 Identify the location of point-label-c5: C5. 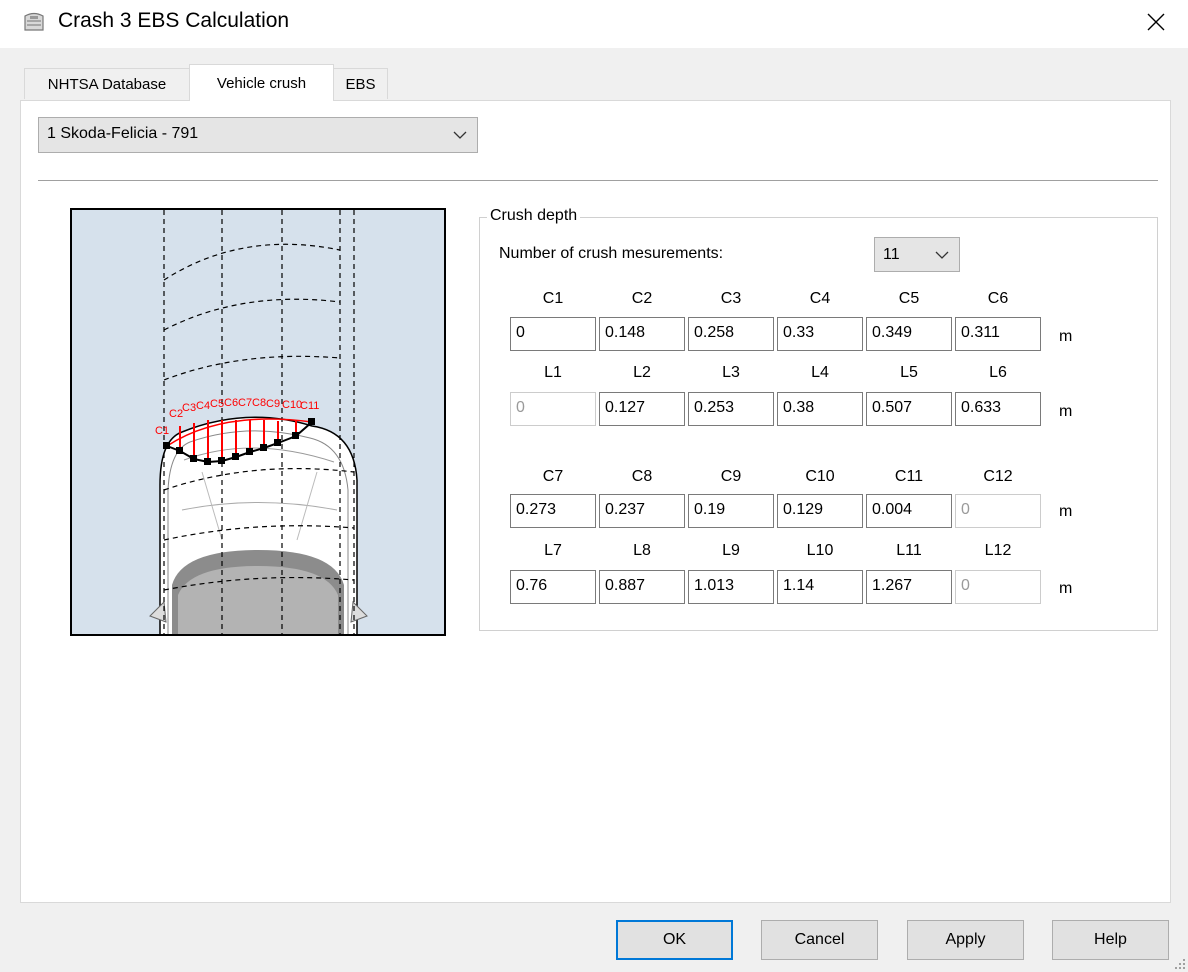
(217, 404).